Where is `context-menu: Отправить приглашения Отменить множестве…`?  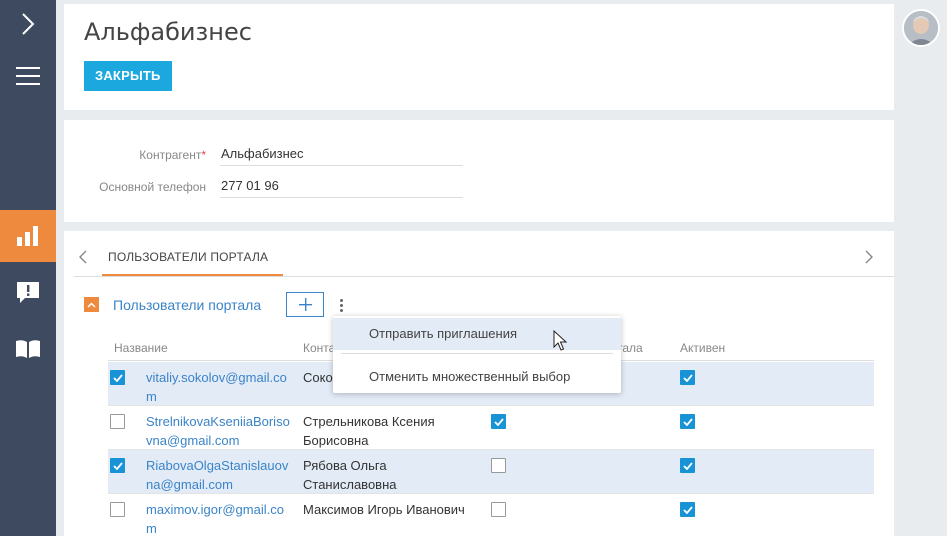
context-menu: Отправить приглашения Отменить множестве… is located at coordinates (477, 354).